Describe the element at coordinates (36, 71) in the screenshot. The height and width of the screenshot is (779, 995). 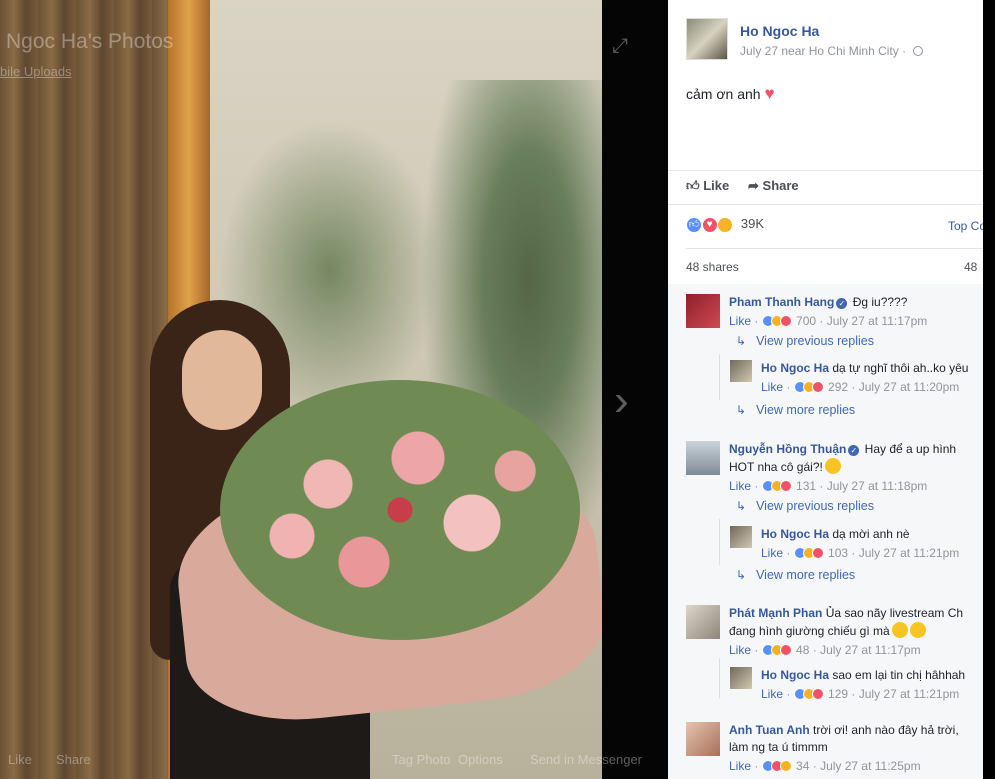
I see `album-subtitle-link: bile Uploads` at that location.